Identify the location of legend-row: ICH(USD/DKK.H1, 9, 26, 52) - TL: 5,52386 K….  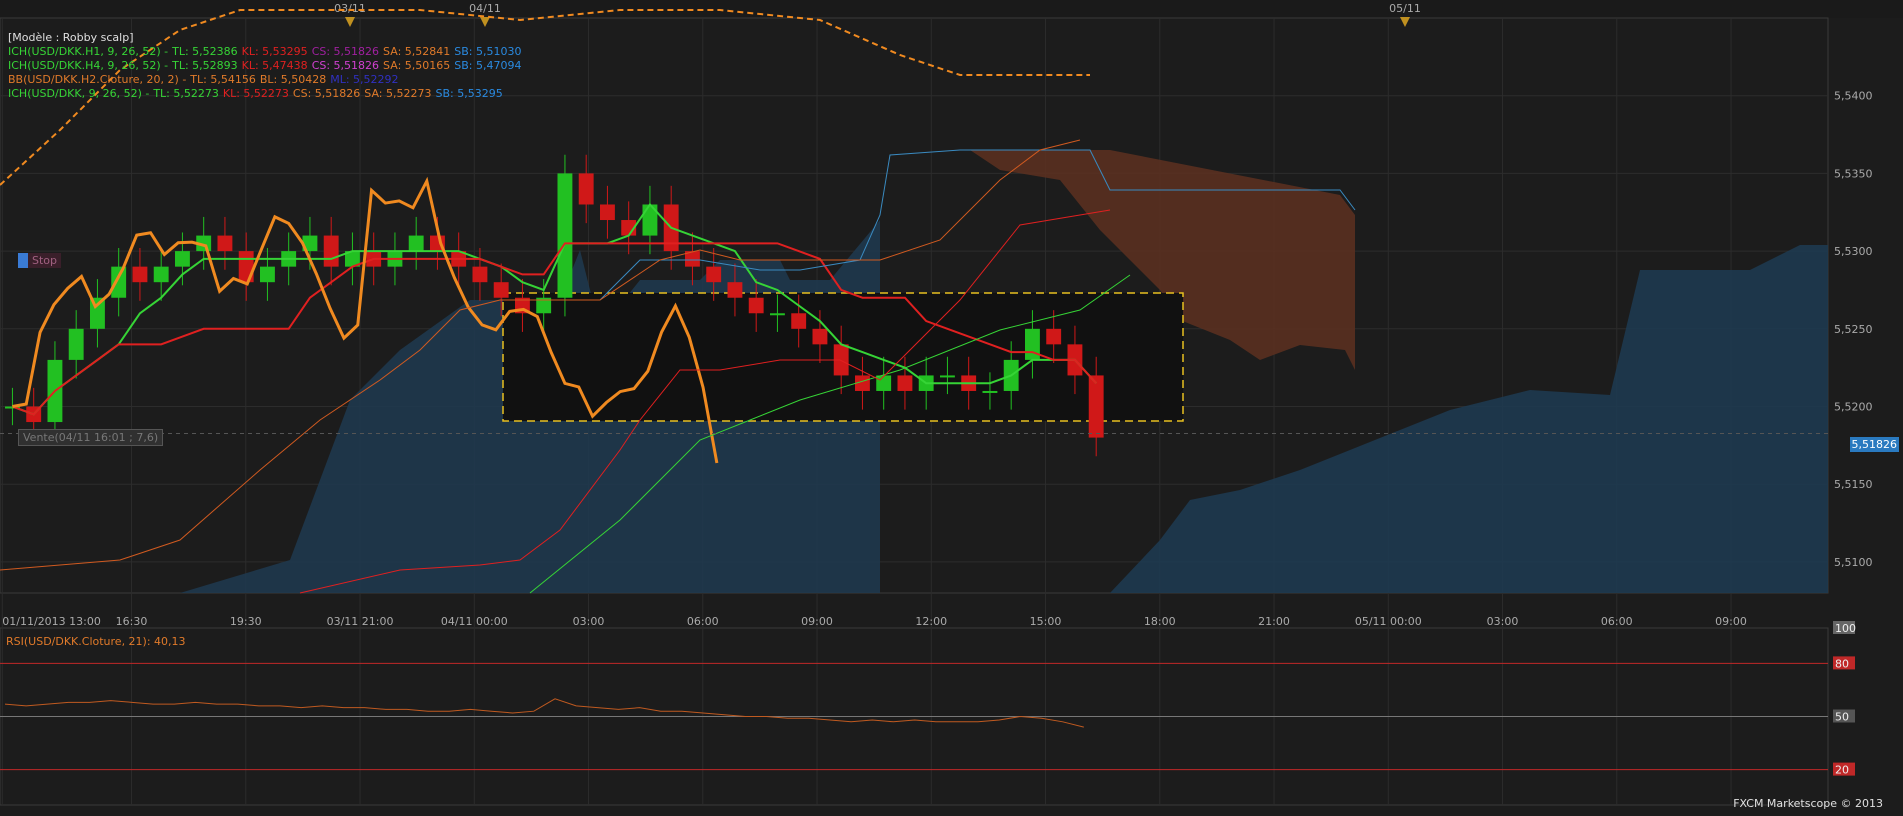
(267, 52).